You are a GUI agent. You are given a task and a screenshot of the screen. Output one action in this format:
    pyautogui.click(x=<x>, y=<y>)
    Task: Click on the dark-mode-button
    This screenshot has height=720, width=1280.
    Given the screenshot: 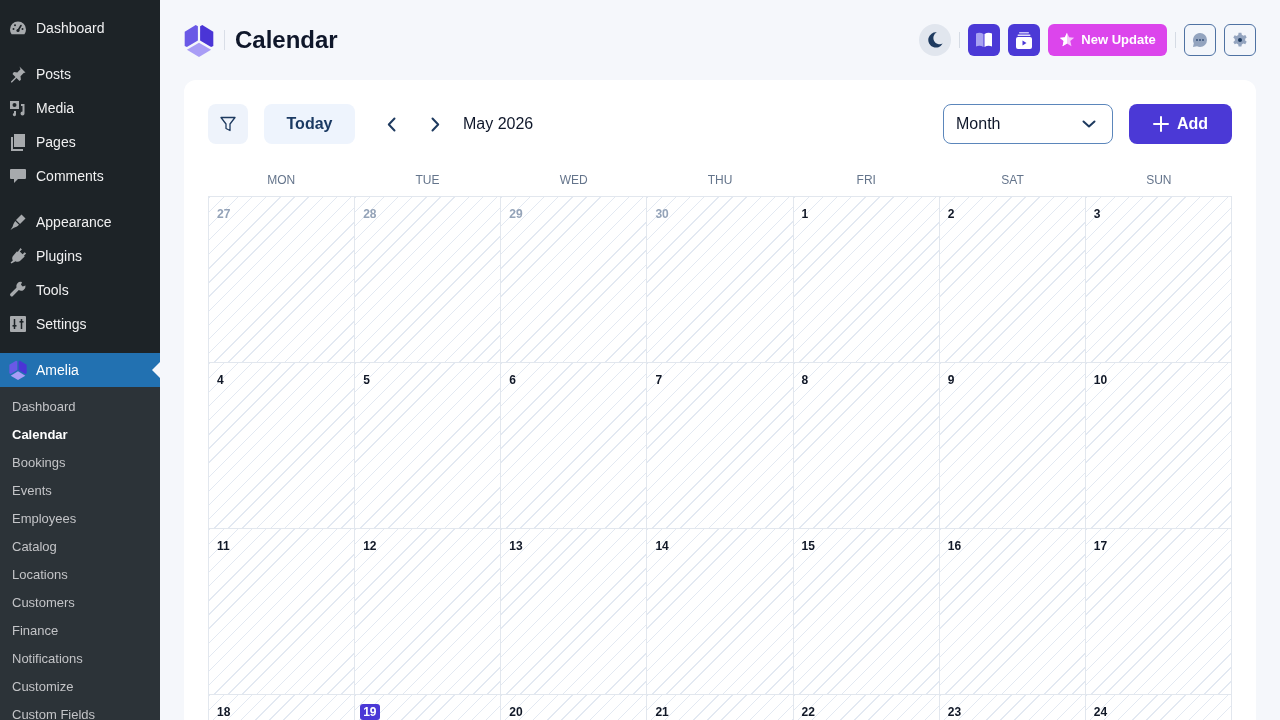 What is the action you would take?
    pyautogui.click(x=935, y=40)
    